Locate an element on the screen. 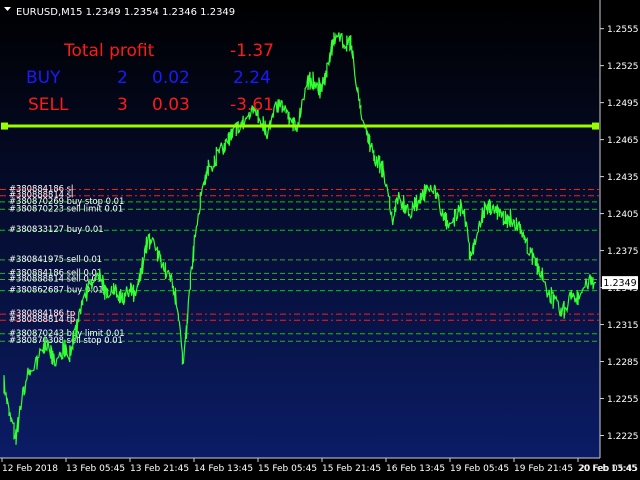  x-tick-label: 14 Feb 13:45 is located at coordinates (223, 469).